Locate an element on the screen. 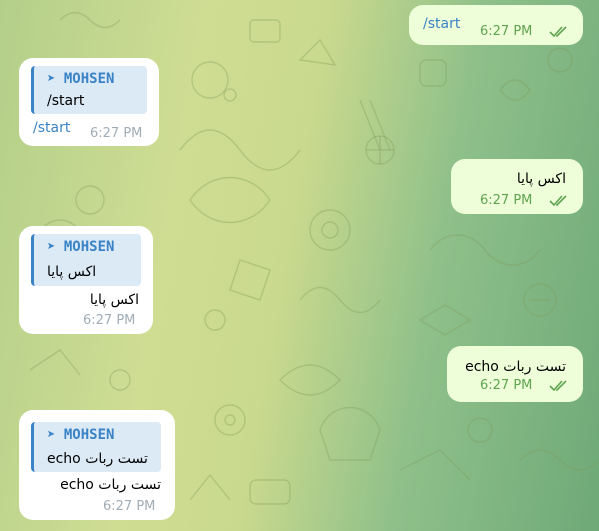 The height and width of the screenshot is (531, 599). incoming-message: ➤ MOHSEN اکس پایا اکس پایا 6:27 PM is located at coordinates (86, 280).